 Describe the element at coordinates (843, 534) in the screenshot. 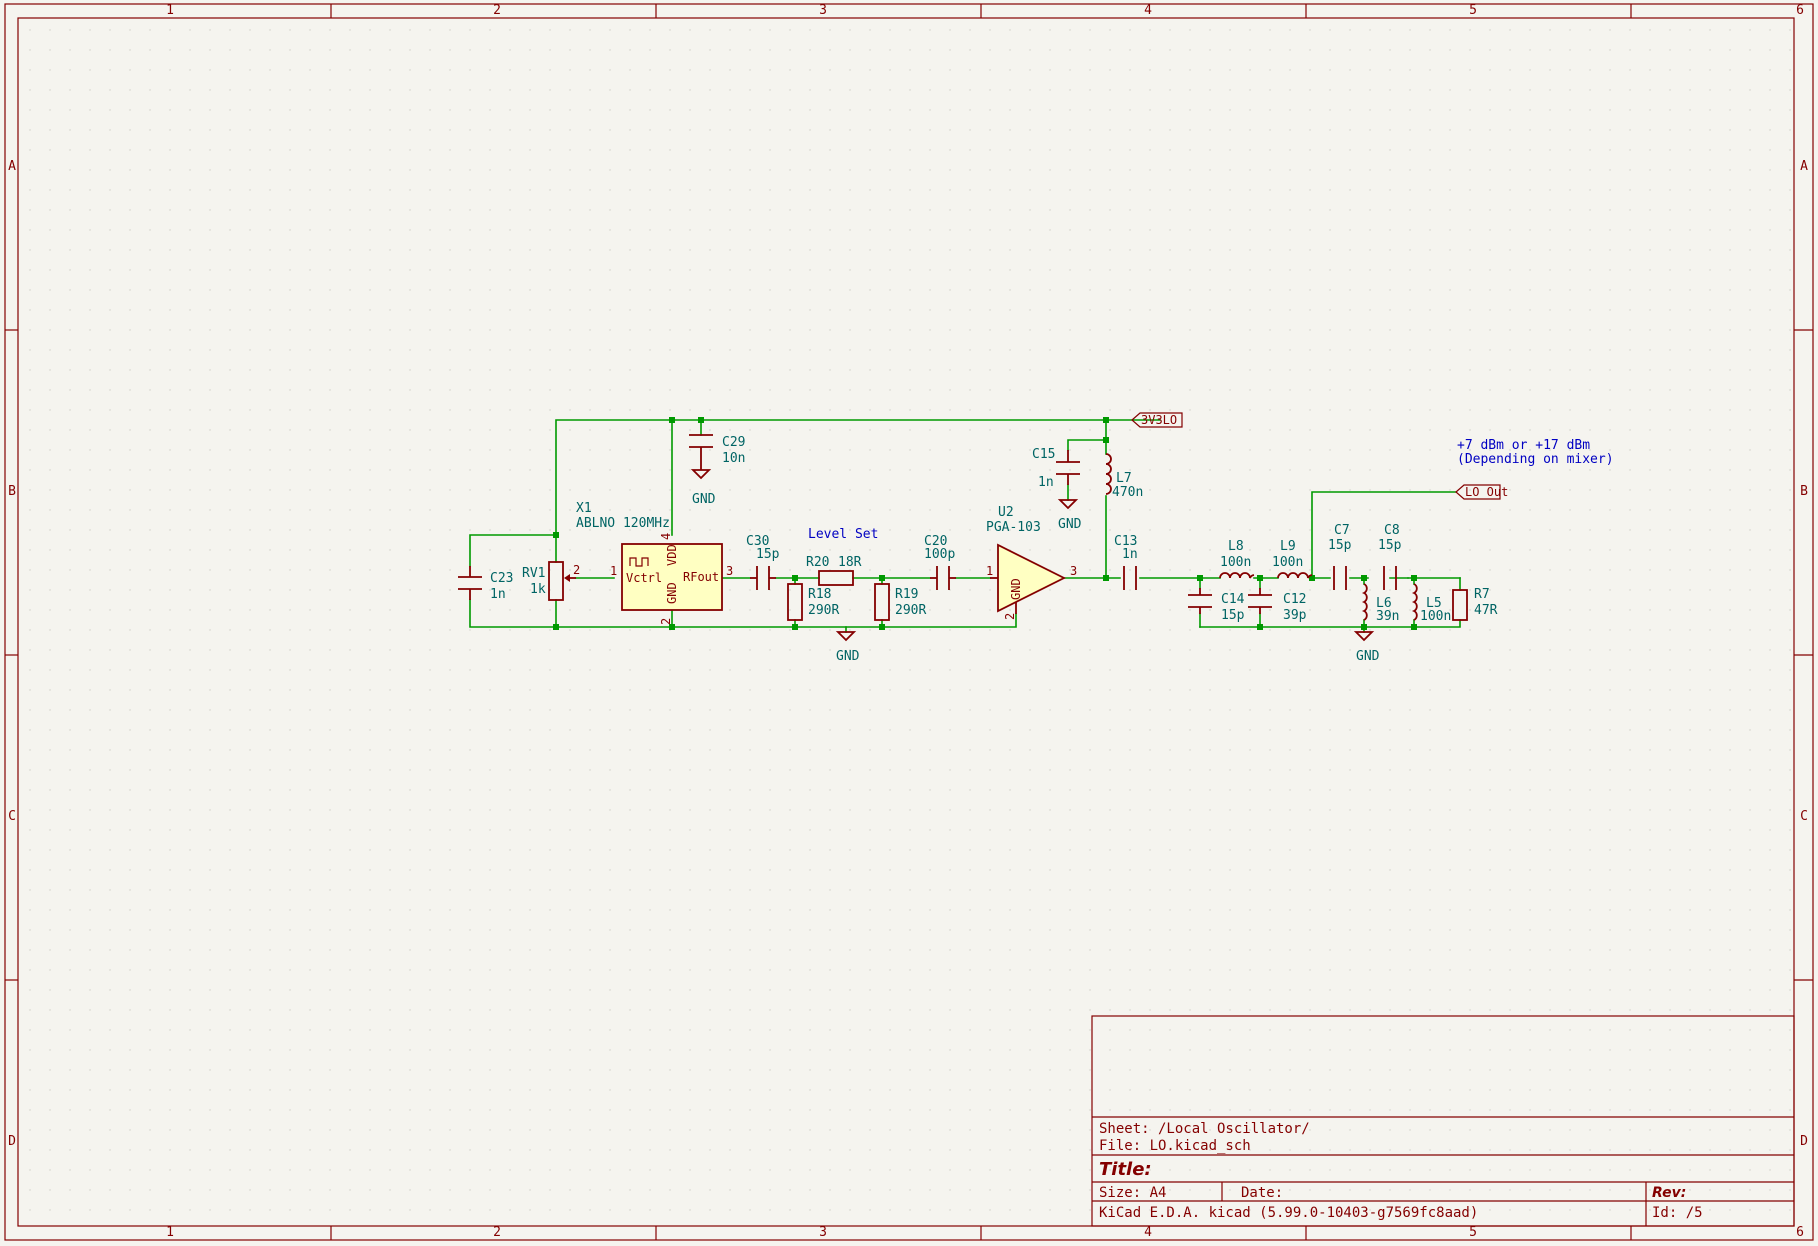

I see `note-level-set: Level Set` at that location.